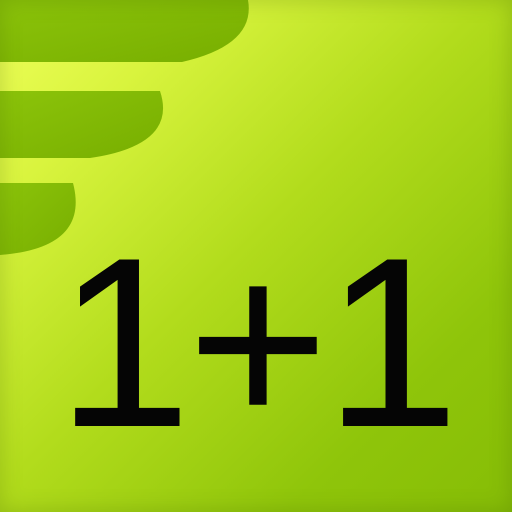 The width and height of the screenshot is (512, 512). I want to click on stripe-top, so click(124, 31).